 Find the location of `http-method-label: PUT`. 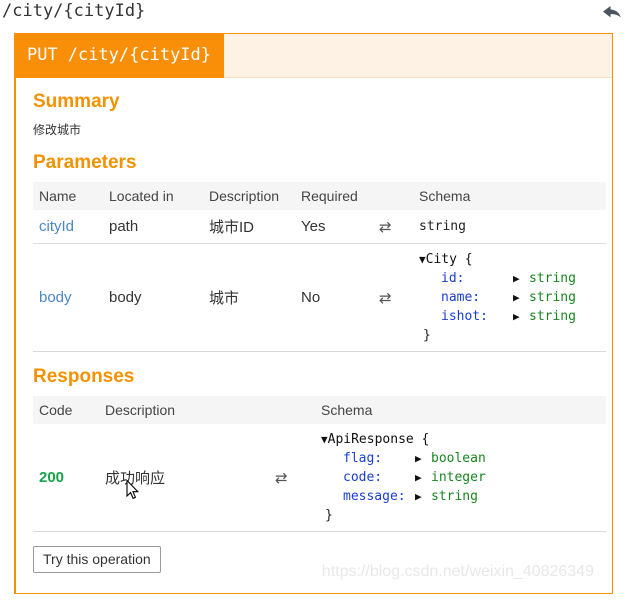

http-method-label: PUT is located at coordinates (42, 55).